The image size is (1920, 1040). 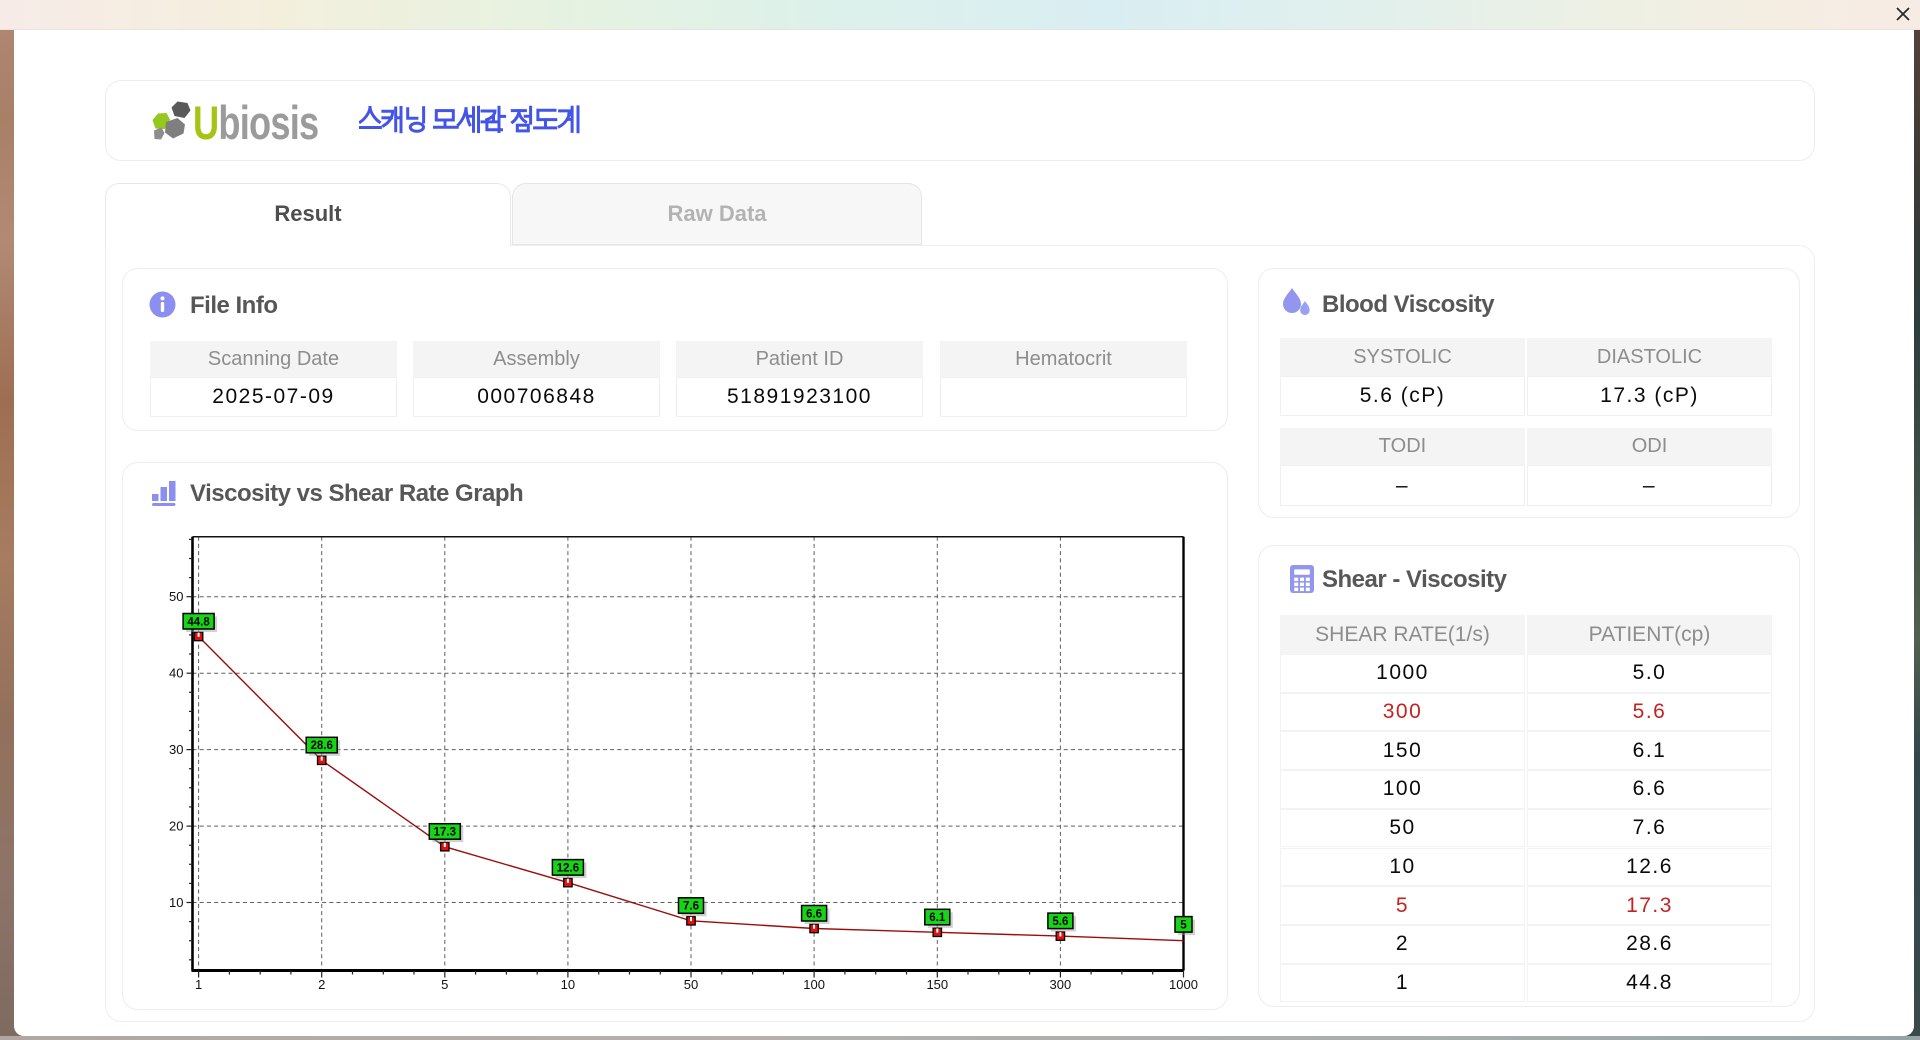 What do you see at coordinates (198, 984) in the screenshot?
I see `svg-text: 1` at bounding box center [198, 984].